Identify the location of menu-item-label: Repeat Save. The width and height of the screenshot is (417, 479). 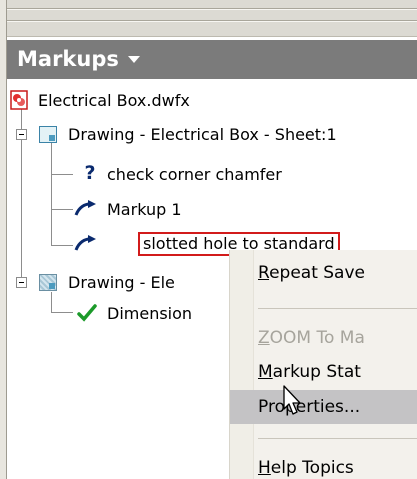
(311, 273).